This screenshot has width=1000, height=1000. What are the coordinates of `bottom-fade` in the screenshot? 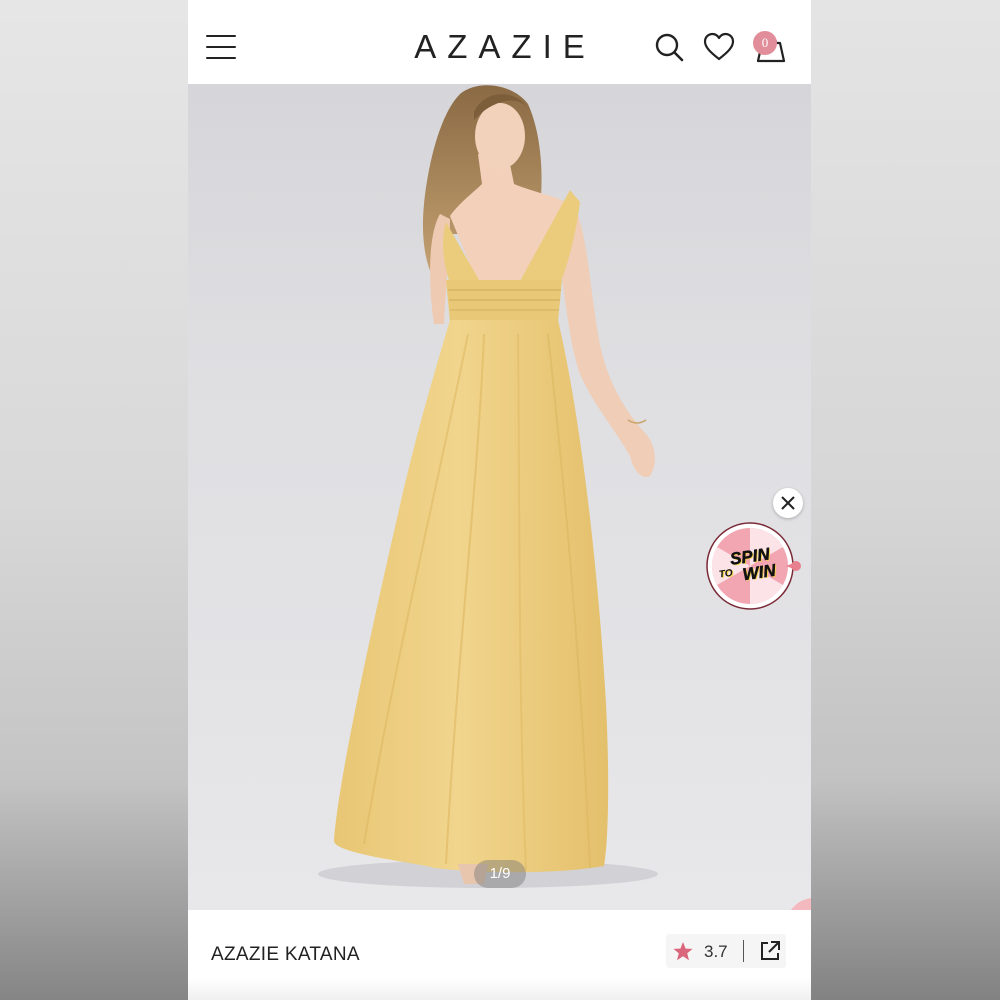 It's located at (499, 989).